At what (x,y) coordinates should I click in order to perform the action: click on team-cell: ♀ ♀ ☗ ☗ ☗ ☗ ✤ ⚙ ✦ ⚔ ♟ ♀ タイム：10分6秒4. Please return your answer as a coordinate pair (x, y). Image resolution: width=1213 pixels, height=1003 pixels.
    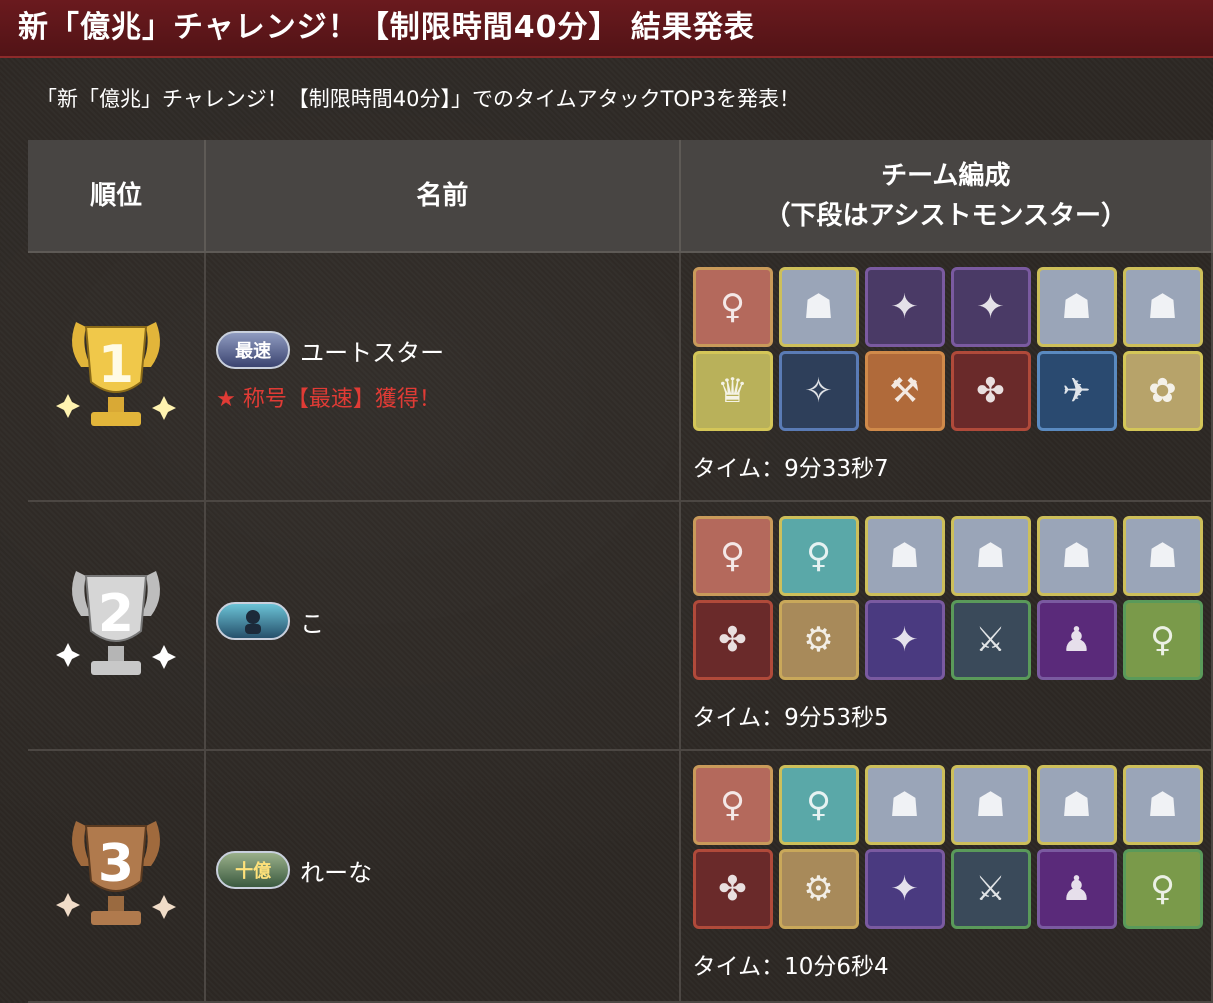
    Looking at the image, I should click on (946, 876).